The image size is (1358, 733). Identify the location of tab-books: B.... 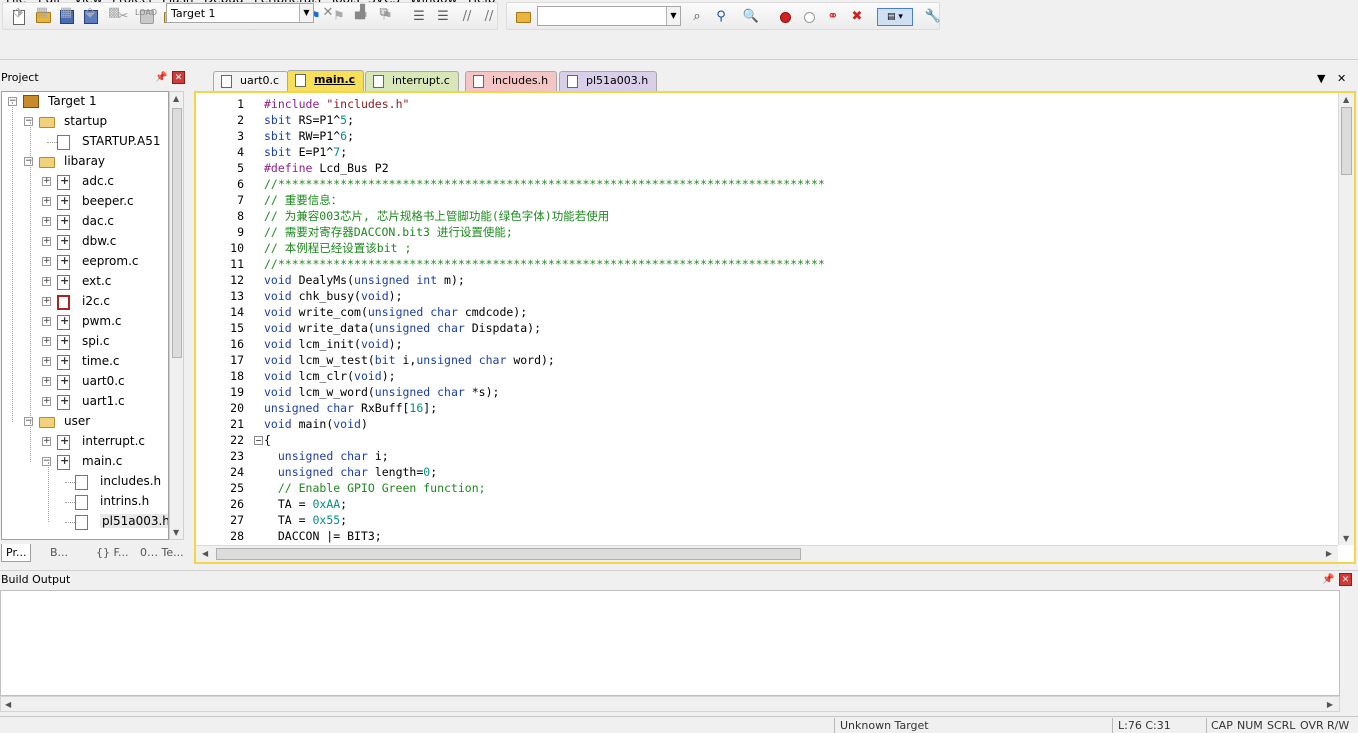
(59, 553).